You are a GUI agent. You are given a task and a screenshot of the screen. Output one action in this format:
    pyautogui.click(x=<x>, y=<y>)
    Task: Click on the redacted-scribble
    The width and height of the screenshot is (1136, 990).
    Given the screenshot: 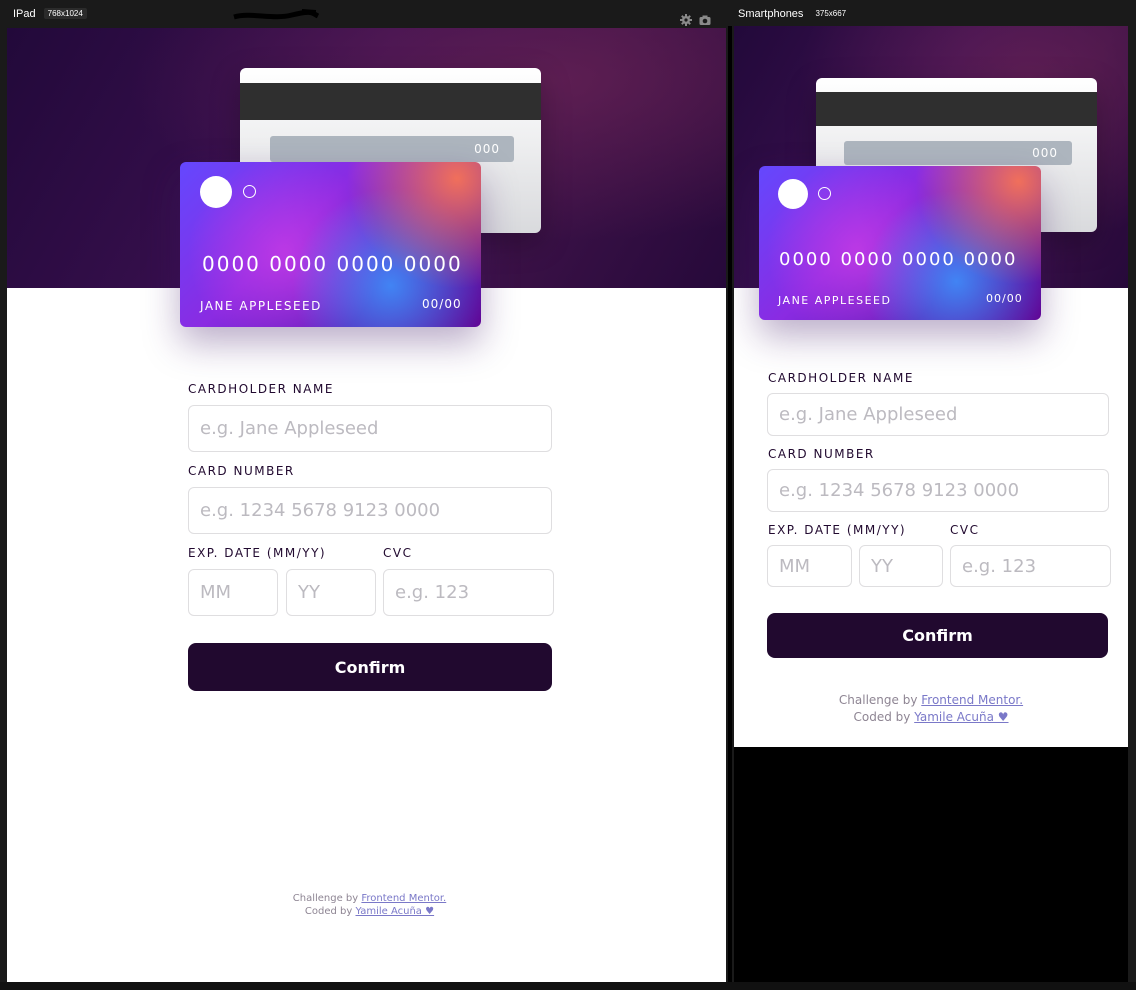 What is the action you would take?
    pyautogui.click(x=276, y=14)
    